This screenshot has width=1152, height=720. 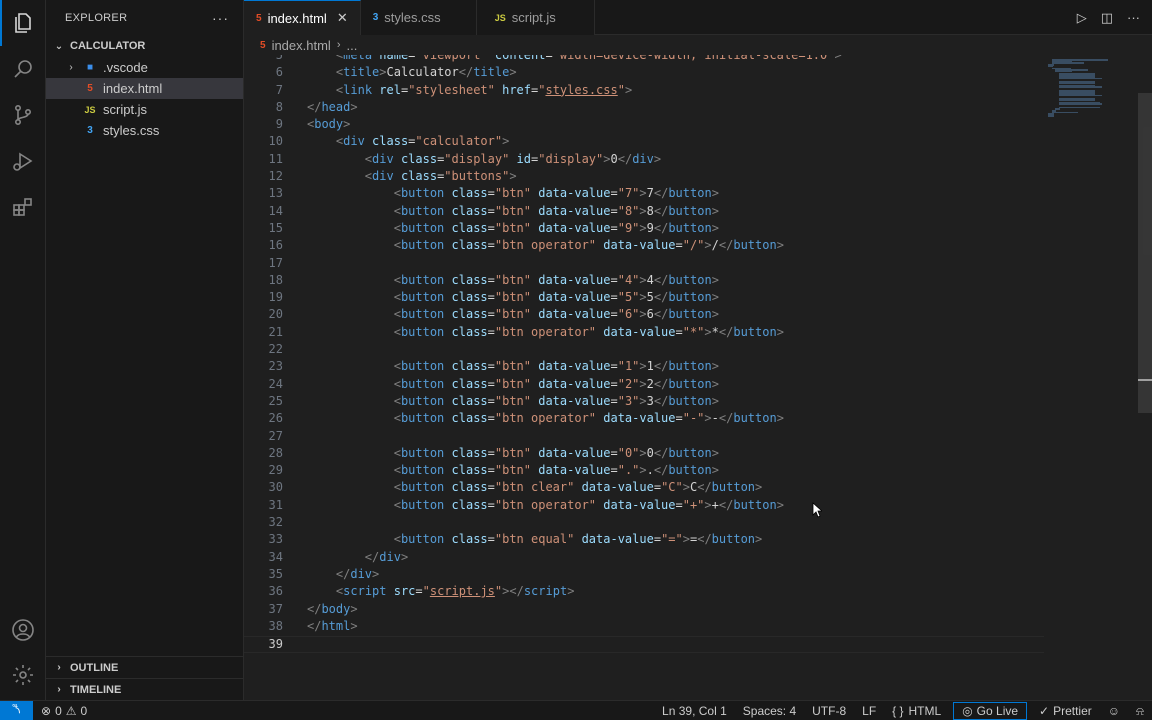 What do you see at coordinates (16, 710) in the screenshot?
I see `remote-indicator-icon: ⯲` at bounding box center [16, 710].